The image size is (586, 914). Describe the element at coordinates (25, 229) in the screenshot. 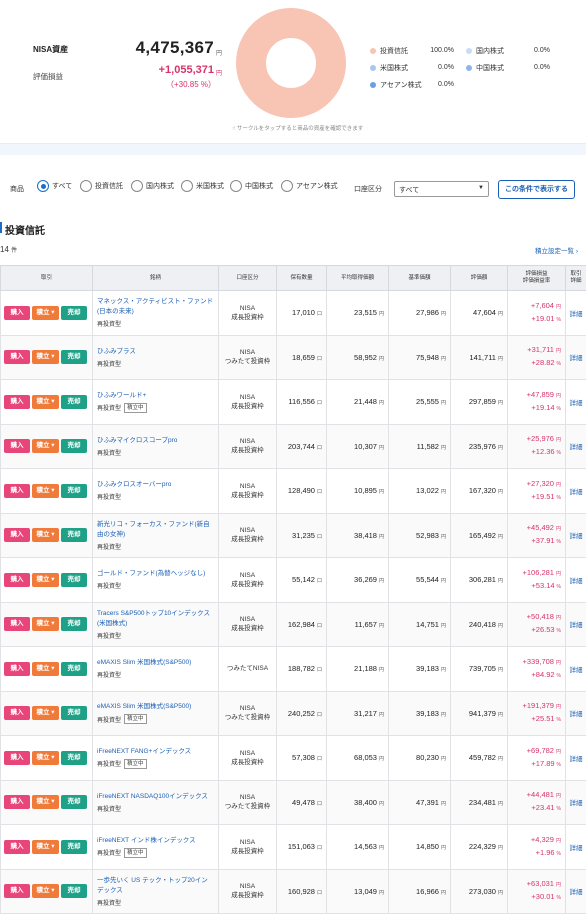

I see `section-title: 投資信託` at that location.